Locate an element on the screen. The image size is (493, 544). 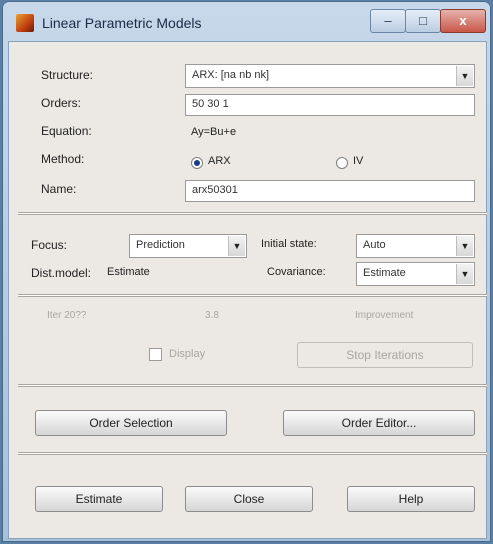
method-arx-label: ARX is located at coordinates (219, 161).